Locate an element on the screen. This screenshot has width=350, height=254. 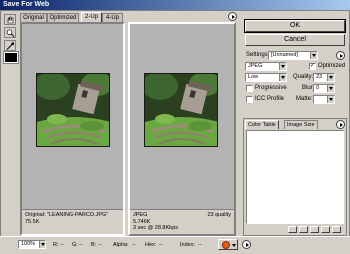
tab-original: Original is located at coordinates (33, 17).